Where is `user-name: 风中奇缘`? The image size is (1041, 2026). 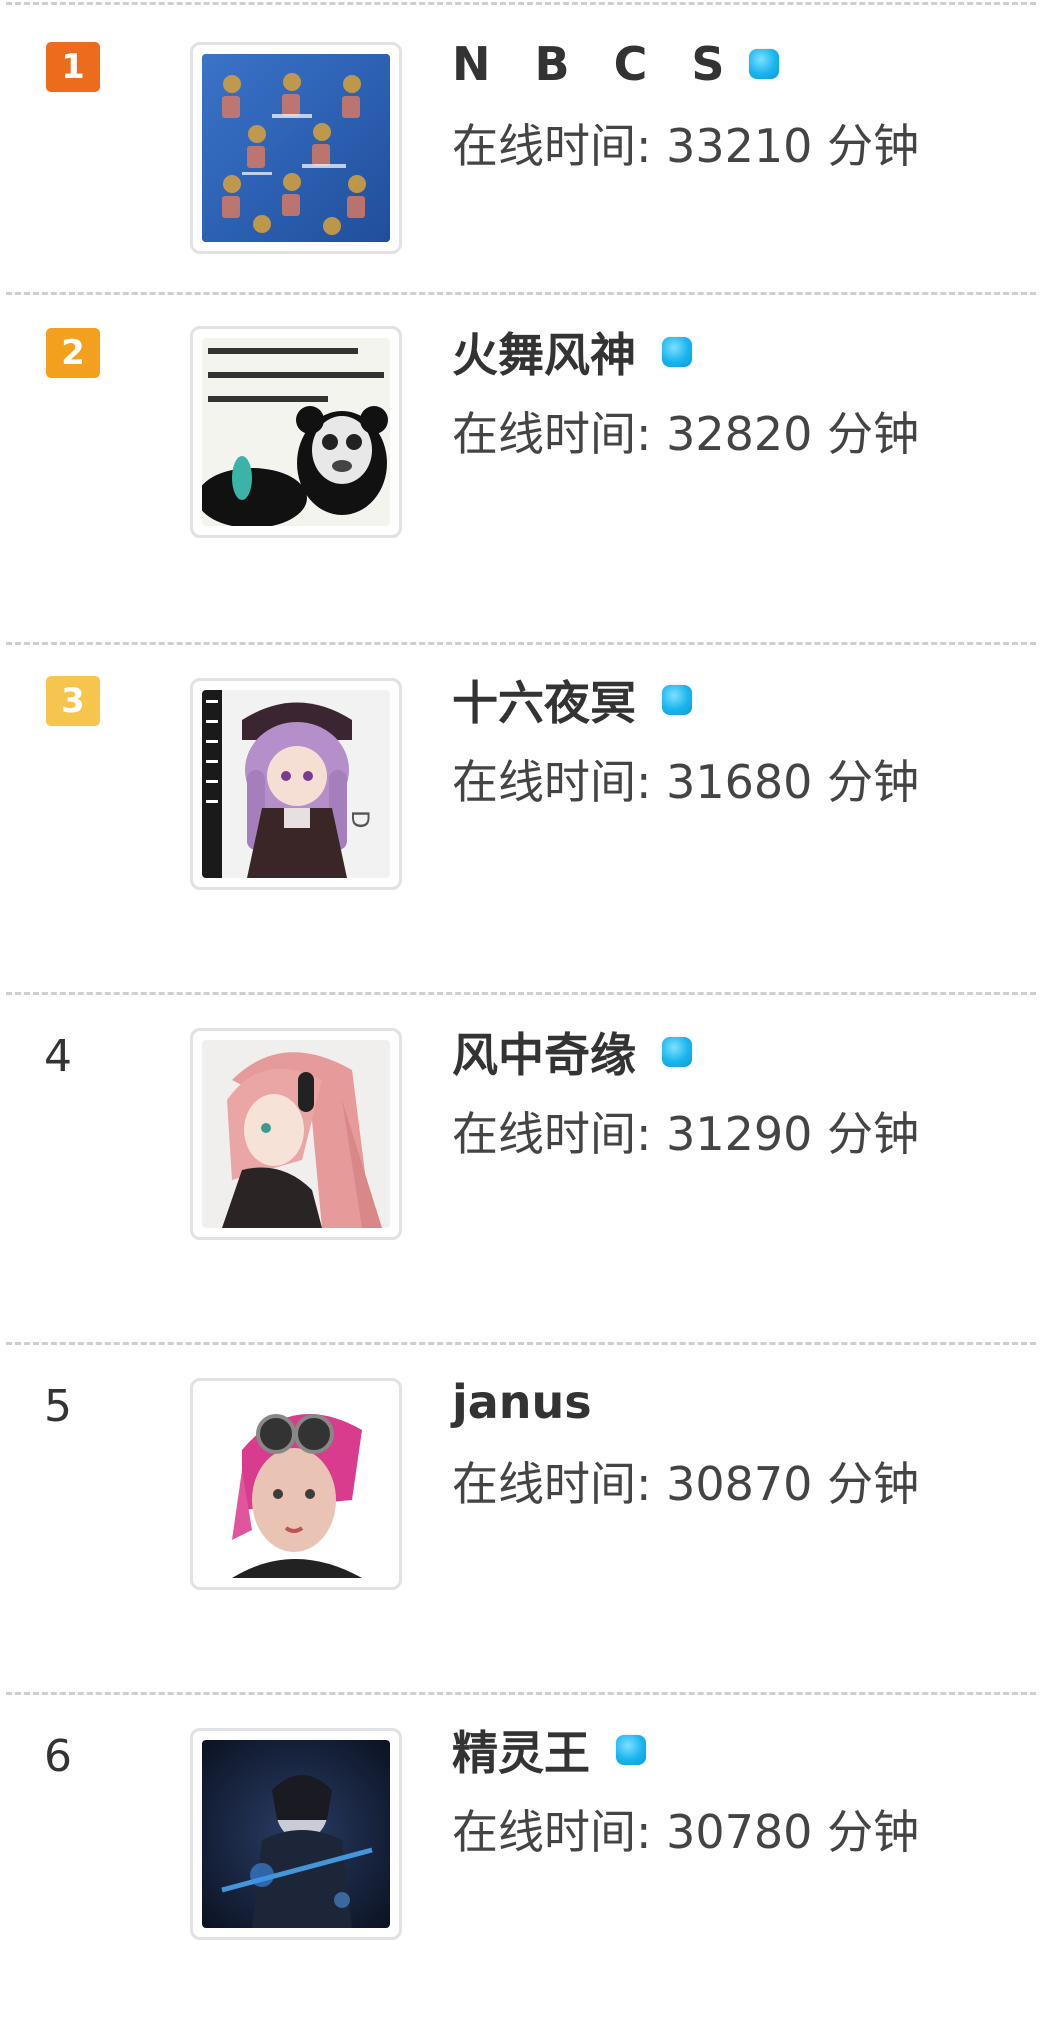
user-name: 风中奇缘 is located at coordinates (544, 1052).